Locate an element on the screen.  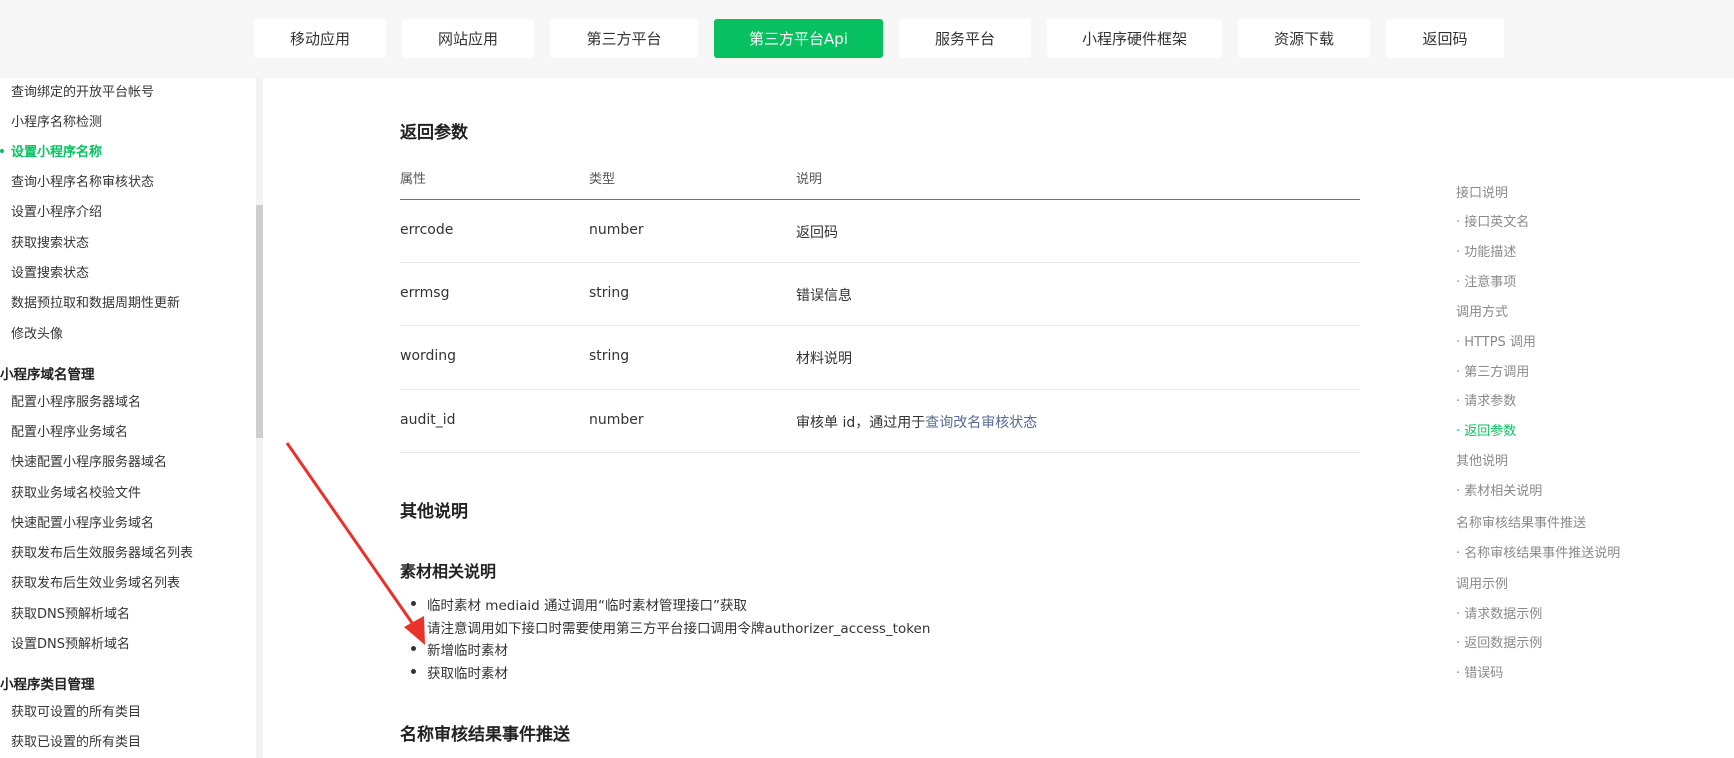
tab-mobile-app: 移动应用 is located at coordinates (320, 38).